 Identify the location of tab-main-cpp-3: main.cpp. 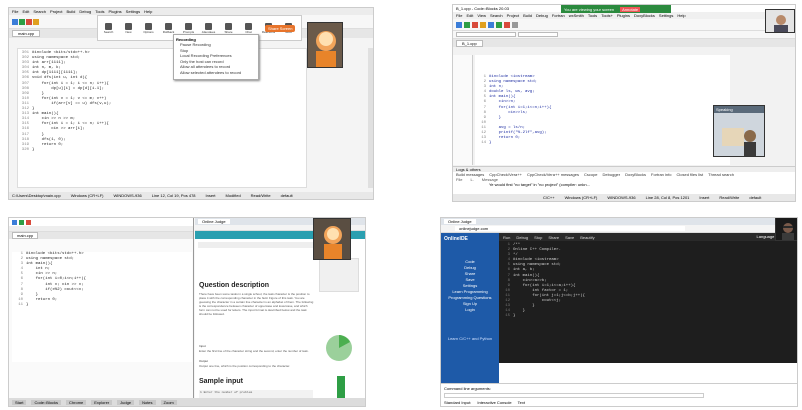
(25, 235).